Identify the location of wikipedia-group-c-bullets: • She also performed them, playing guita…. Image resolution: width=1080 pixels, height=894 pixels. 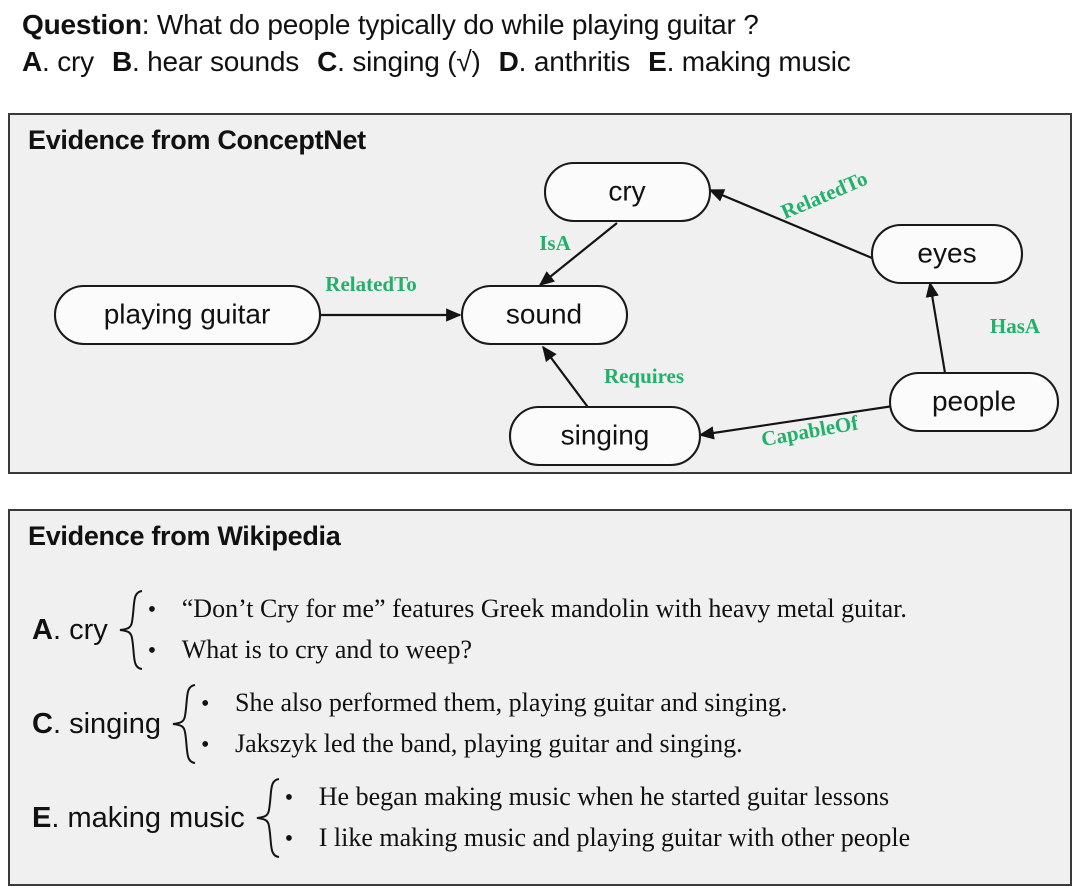
(637, 724).